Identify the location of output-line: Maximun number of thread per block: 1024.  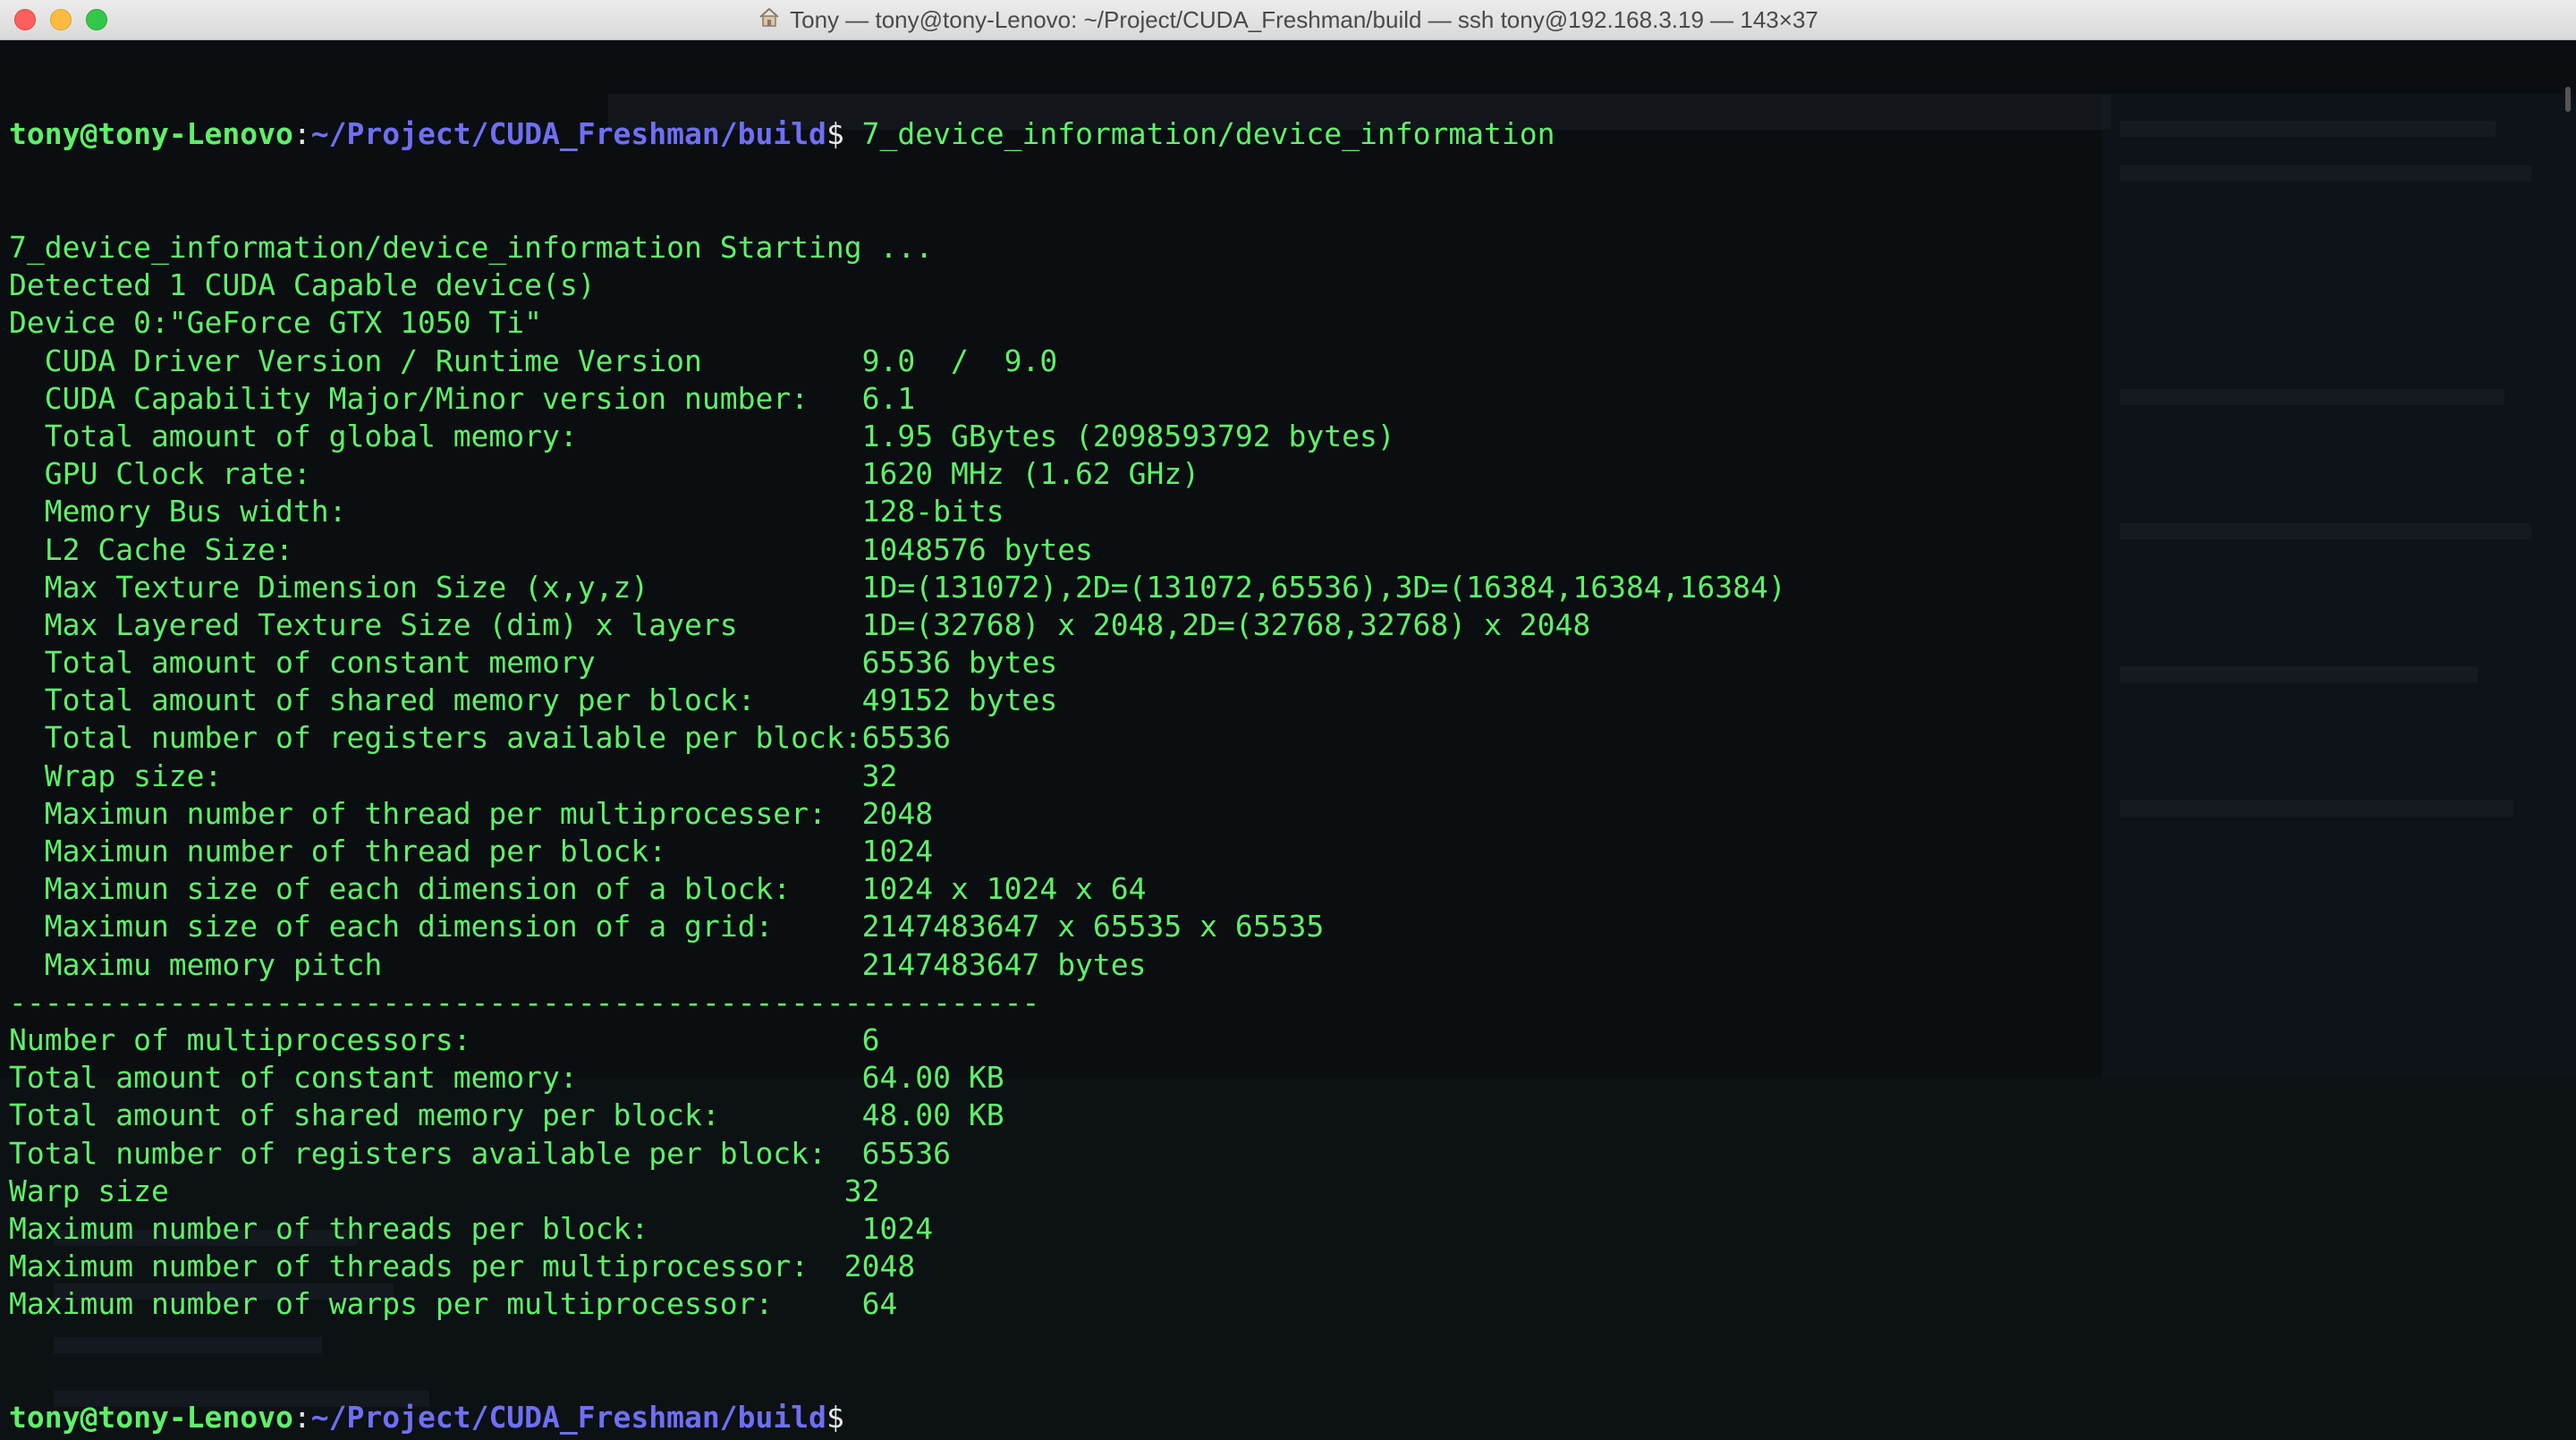
(471, 851).